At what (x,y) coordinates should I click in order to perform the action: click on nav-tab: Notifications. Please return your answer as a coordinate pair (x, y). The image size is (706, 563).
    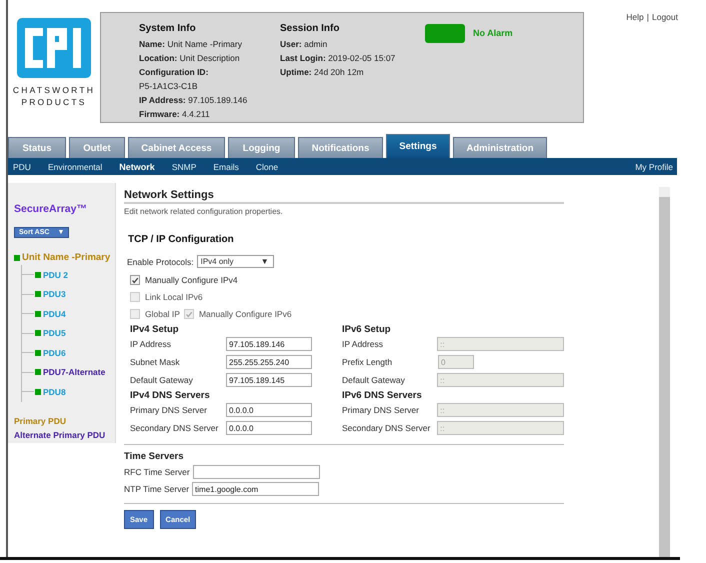
    Looking at the image, I should click on (340, 147).